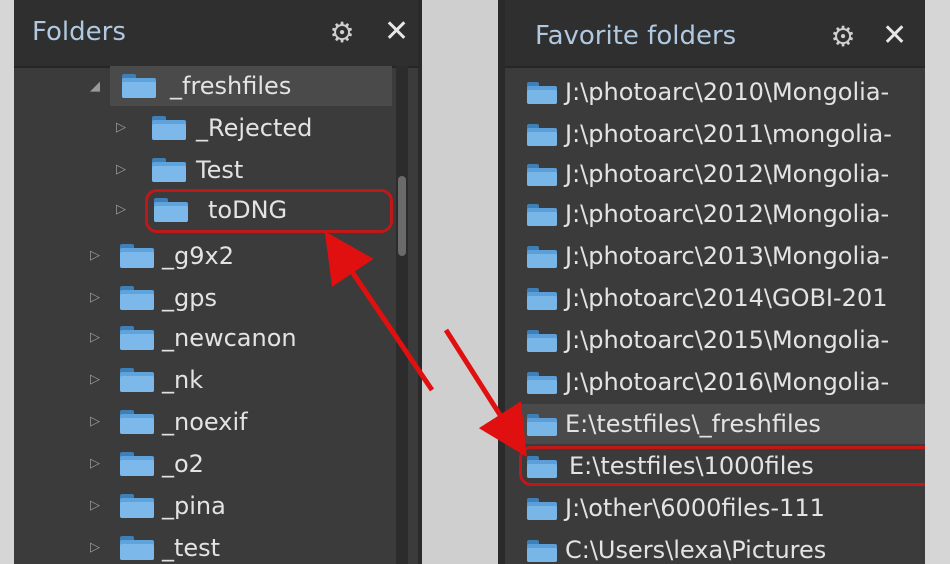 The width and height of the screenshot is (950, 564). What do you see at coordinates (463, 282) in the screenshot?
I see `panel-gap` at bounding box center [463, 282].